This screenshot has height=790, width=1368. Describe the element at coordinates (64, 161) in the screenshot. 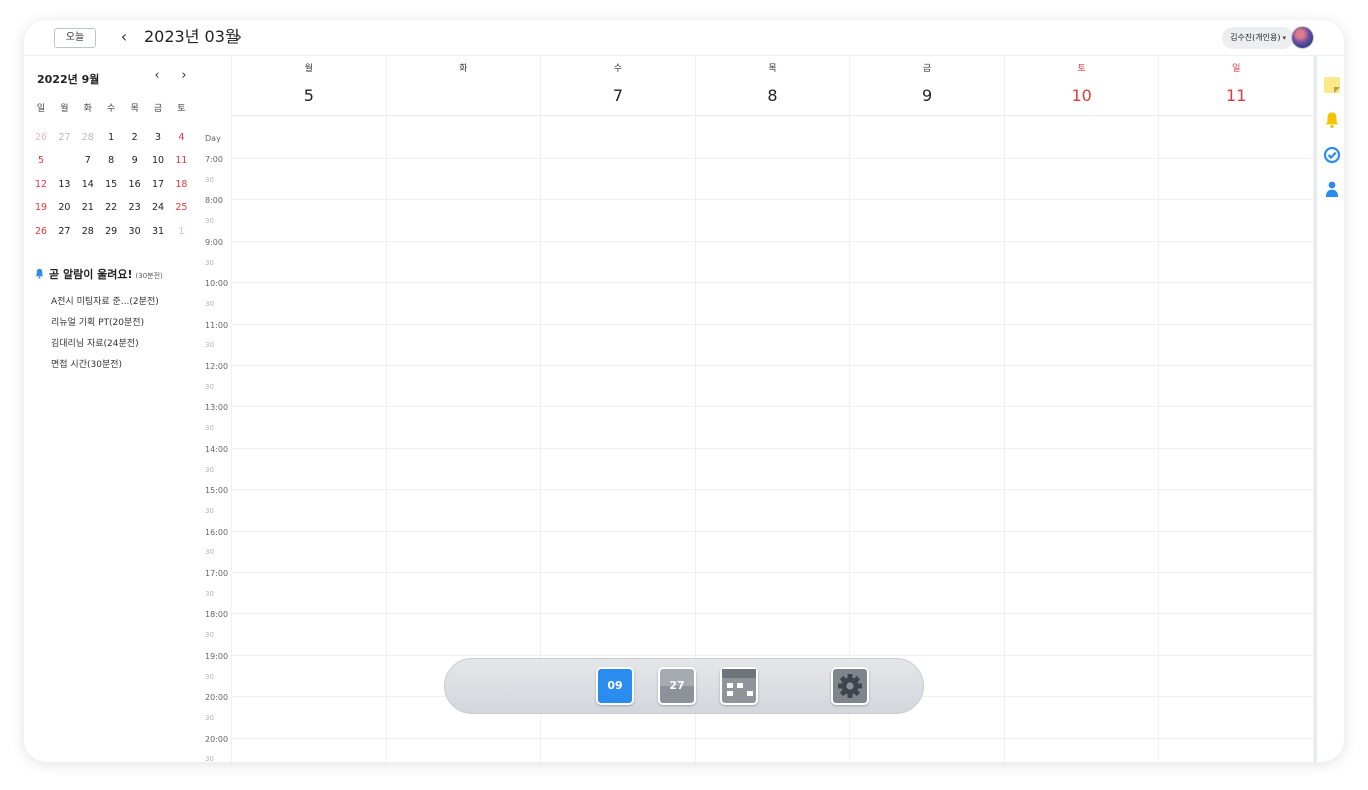

I see `mini-calendar-day: 6` at that location.